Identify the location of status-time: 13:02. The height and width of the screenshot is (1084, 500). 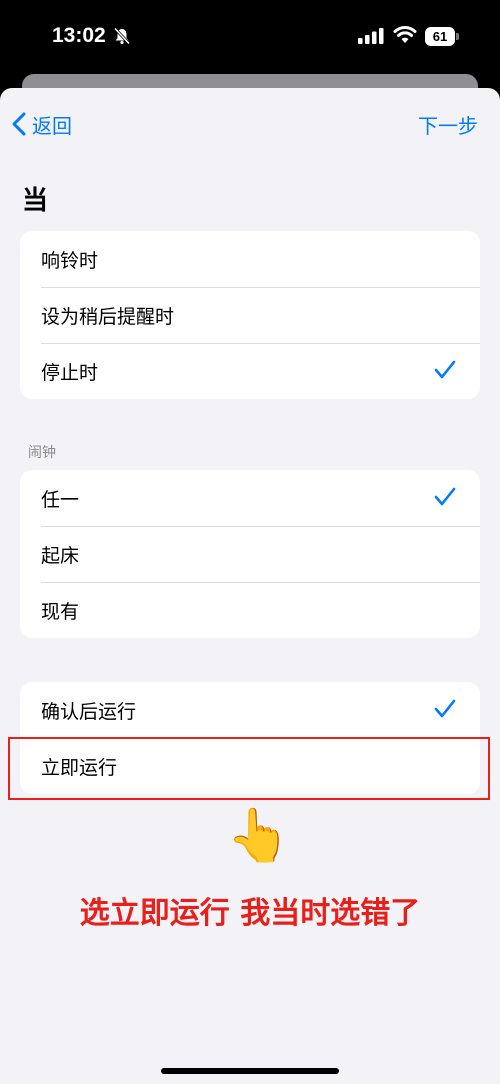
(79, 35).